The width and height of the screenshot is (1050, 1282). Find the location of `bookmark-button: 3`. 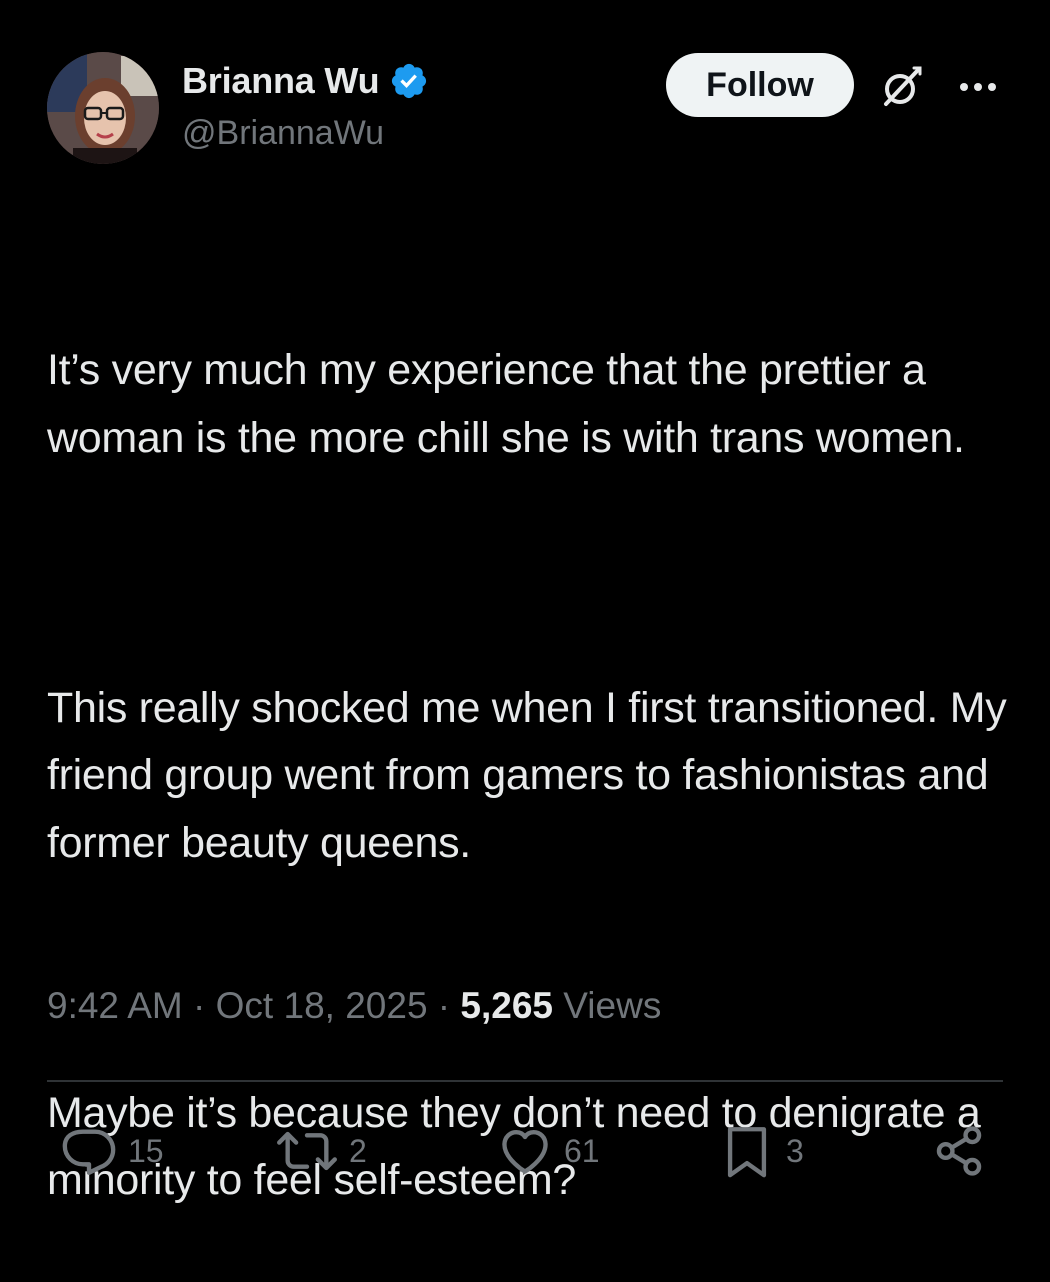

bookmark-button: 3 is located at coordinates (761, 1151).